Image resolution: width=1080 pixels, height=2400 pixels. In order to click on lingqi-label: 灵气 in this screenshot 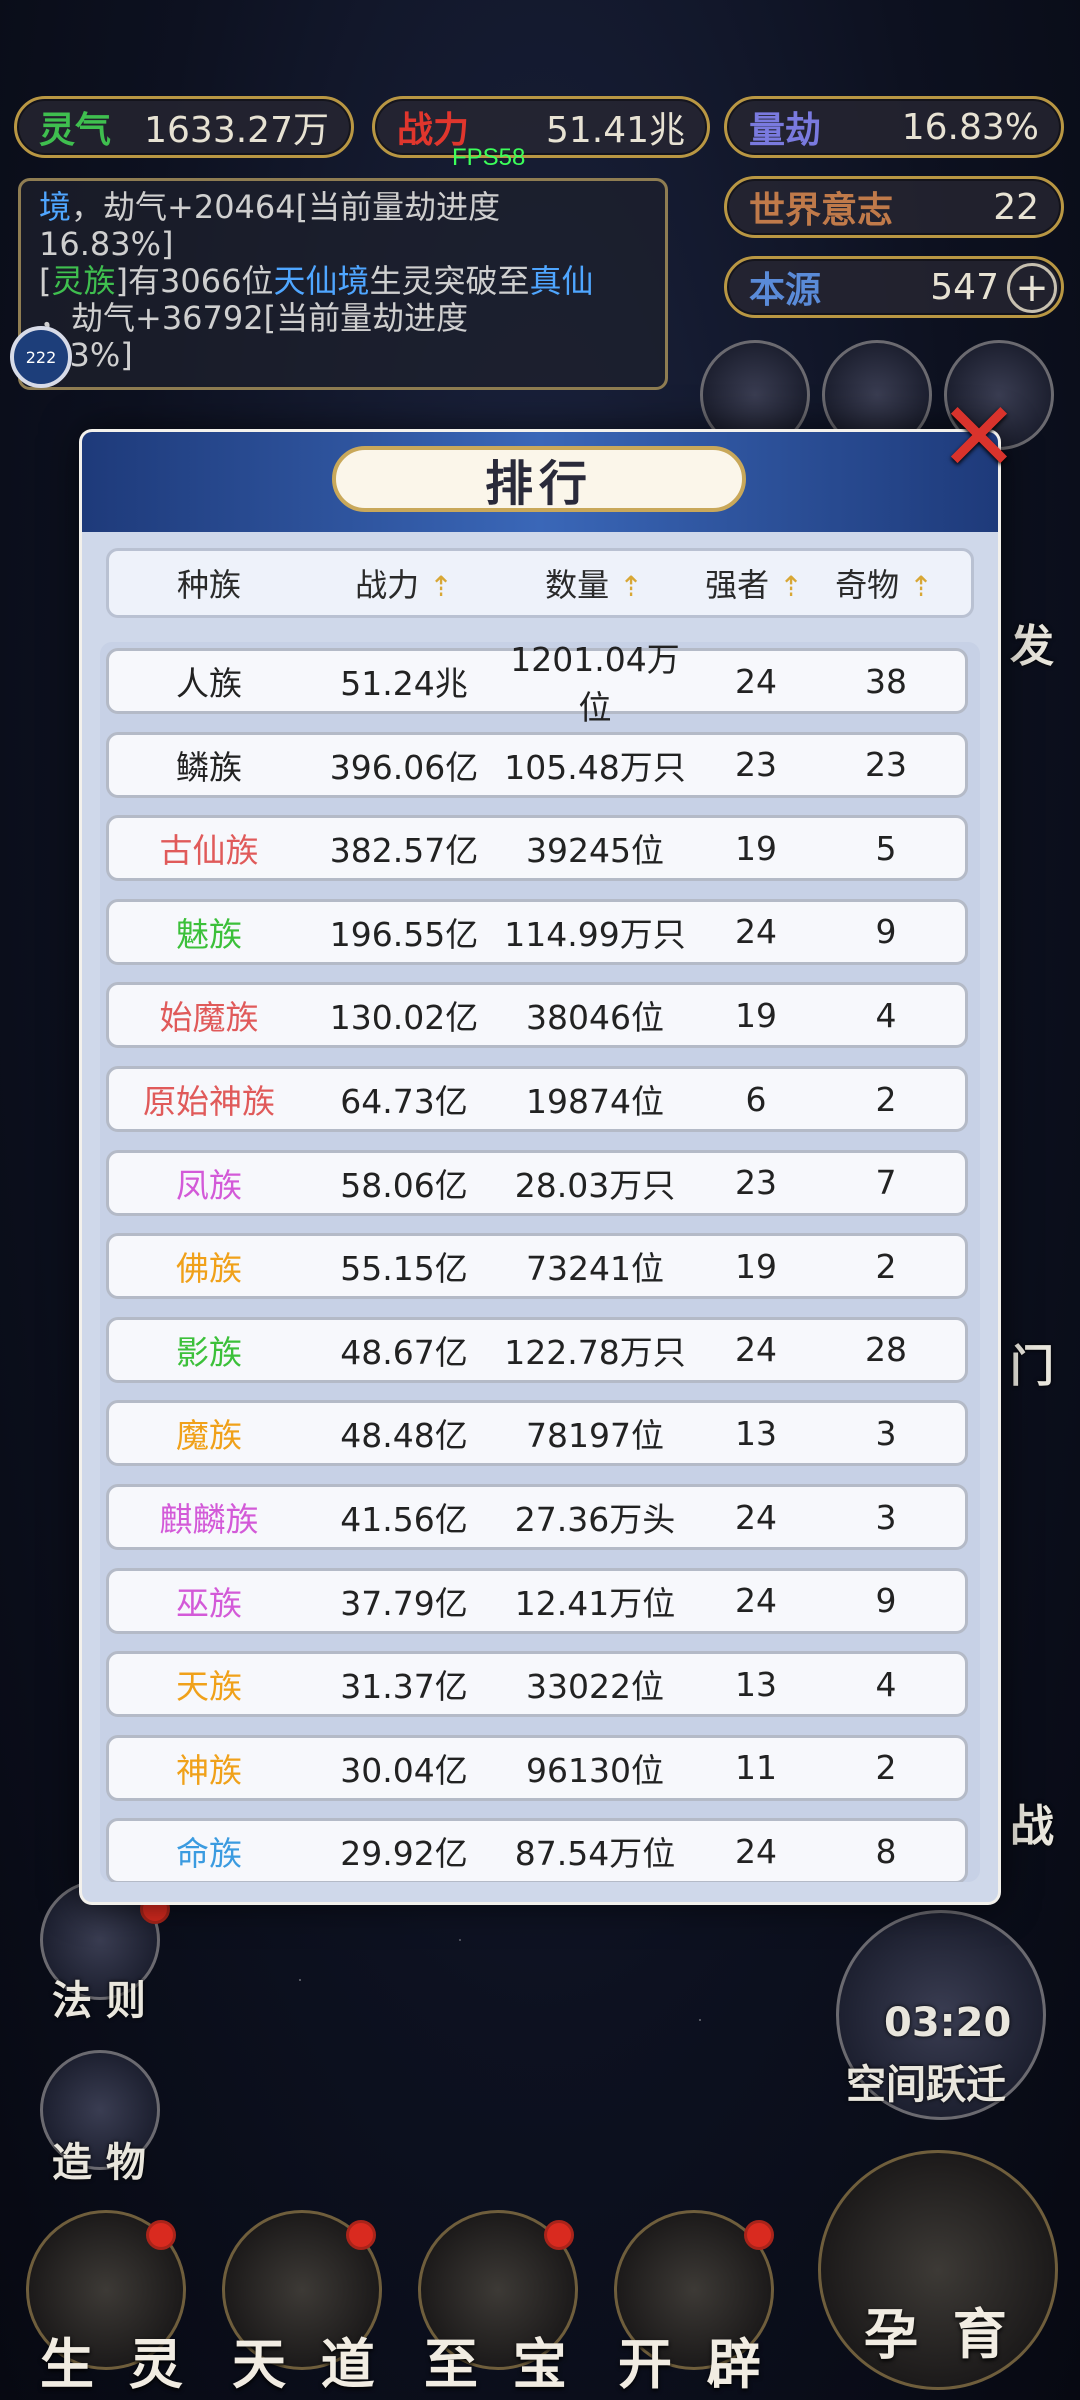, I will do `click(75, 130)`.